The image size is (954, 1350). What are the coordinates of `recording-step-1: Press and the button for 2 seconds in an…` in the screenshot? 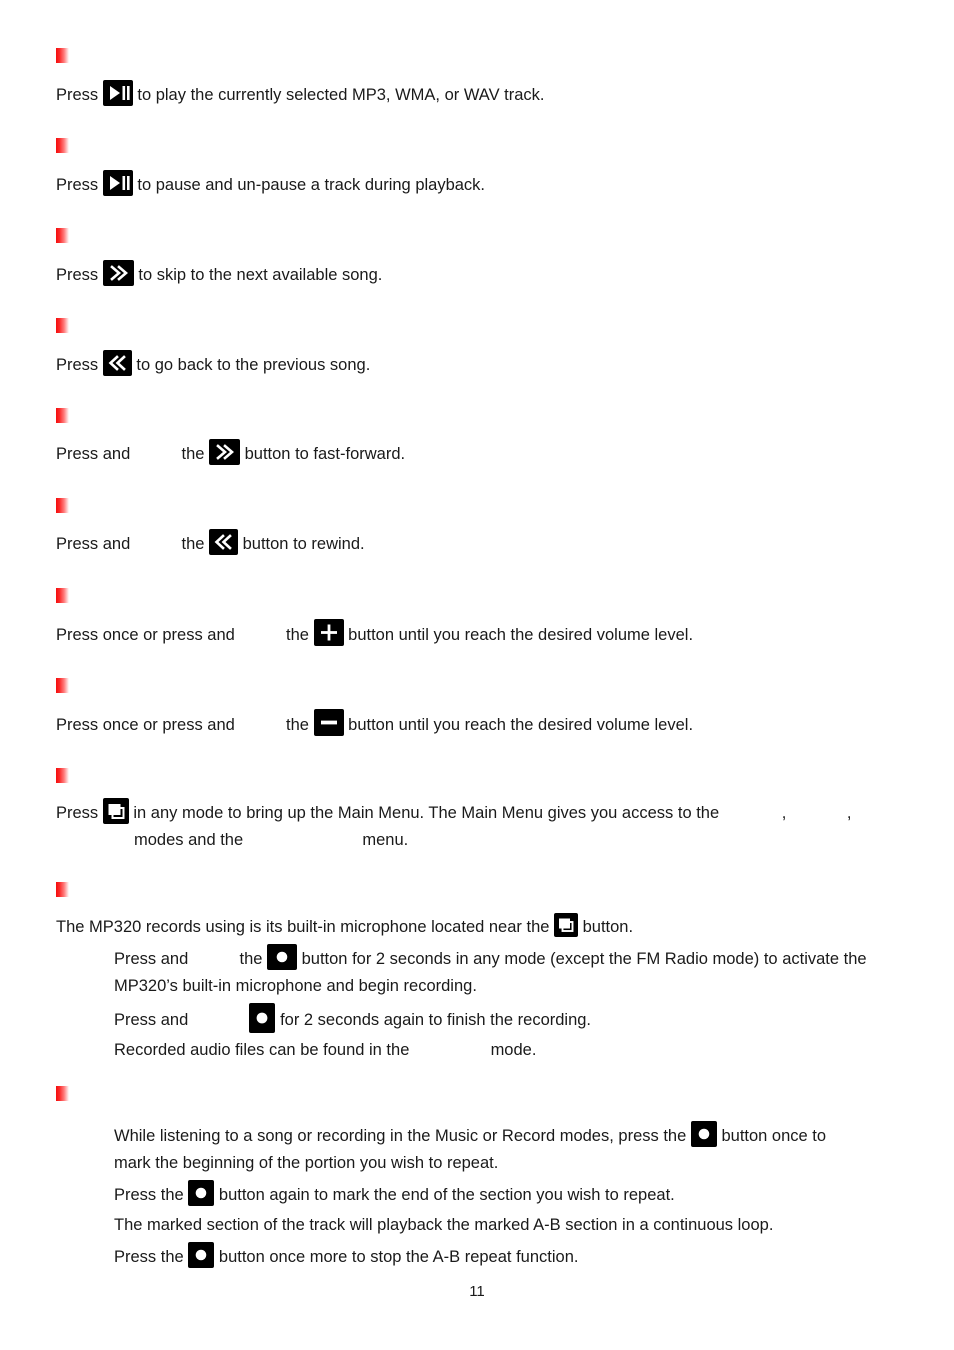 It's located at (490, 958).